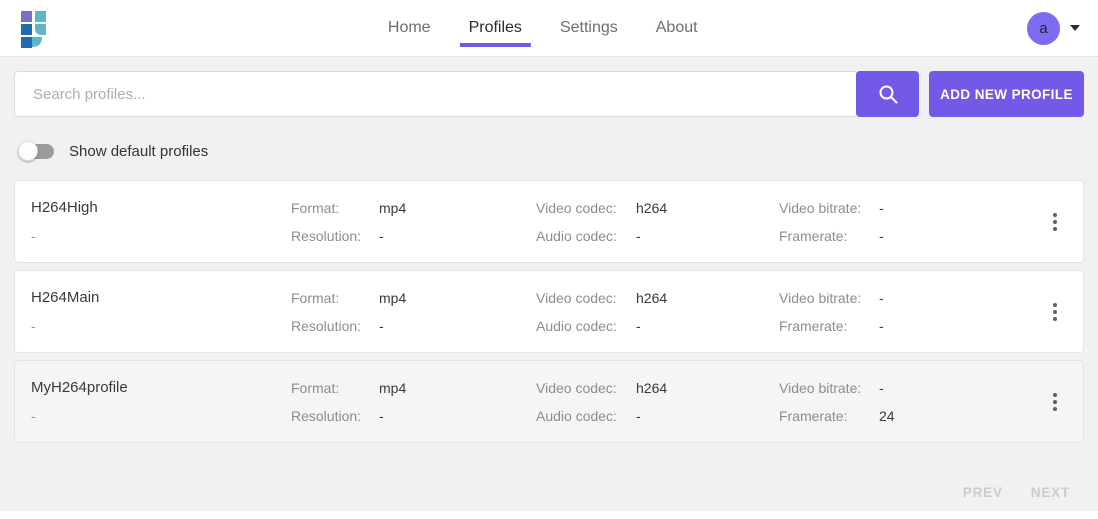 The height and width of the screenshot is (519, 1098). What do you see at coordinates (1006, 94) in the screenshot?
I see `add-new-profile-button: ADD NEW PROFILE` at bounding box center [1006, 94].